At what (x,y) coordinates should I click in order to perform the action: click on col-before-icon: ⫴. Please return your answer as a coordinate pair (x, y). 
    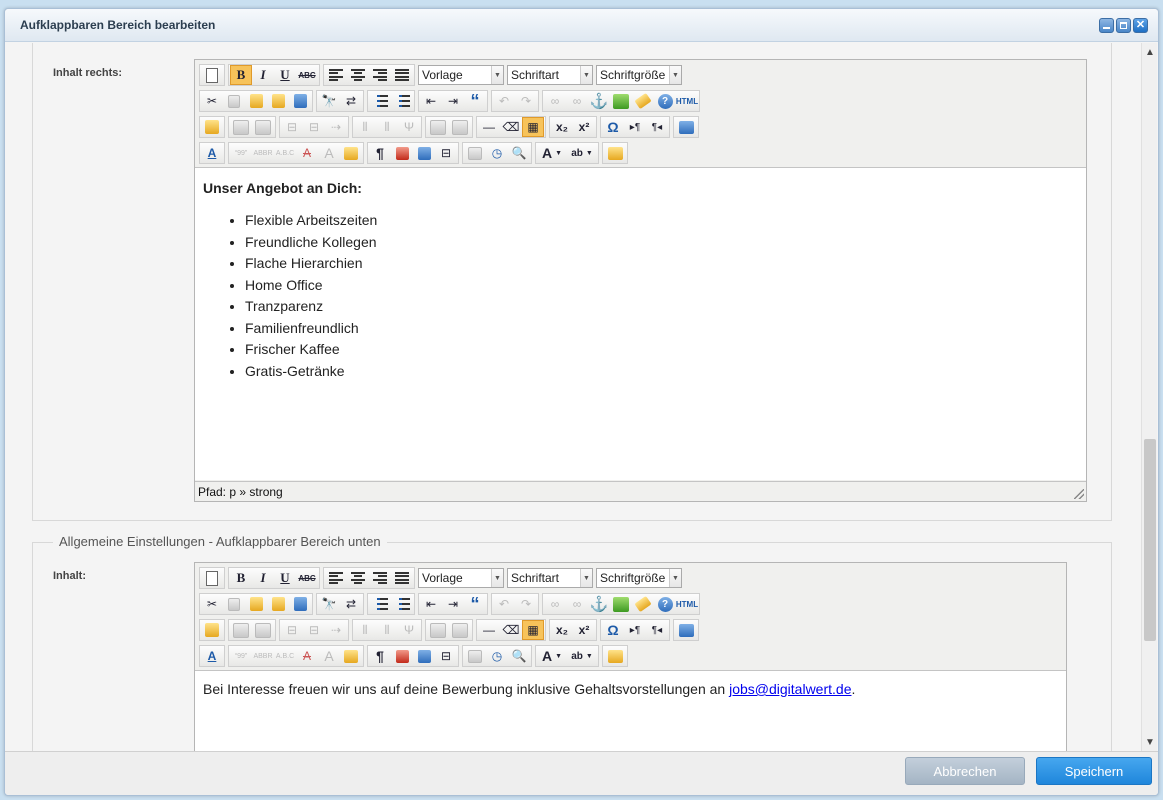
    Looking at the image, I should click on (365, 127).